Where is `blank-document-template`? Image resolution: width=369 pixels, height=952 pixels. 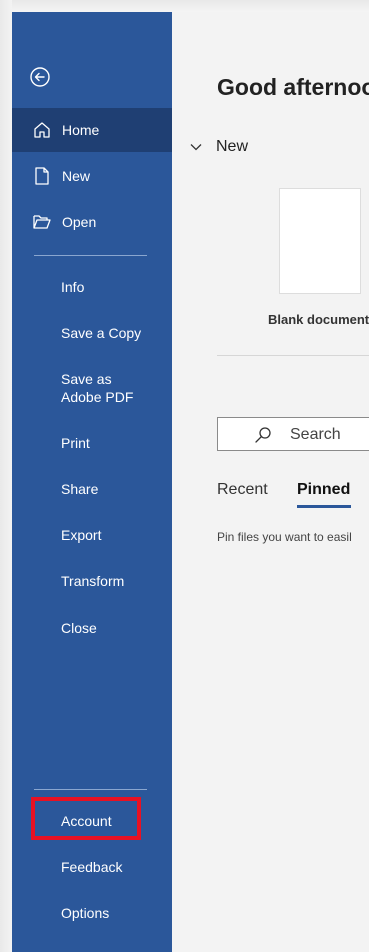
blank-document-template is located at coordinates (320, 241).